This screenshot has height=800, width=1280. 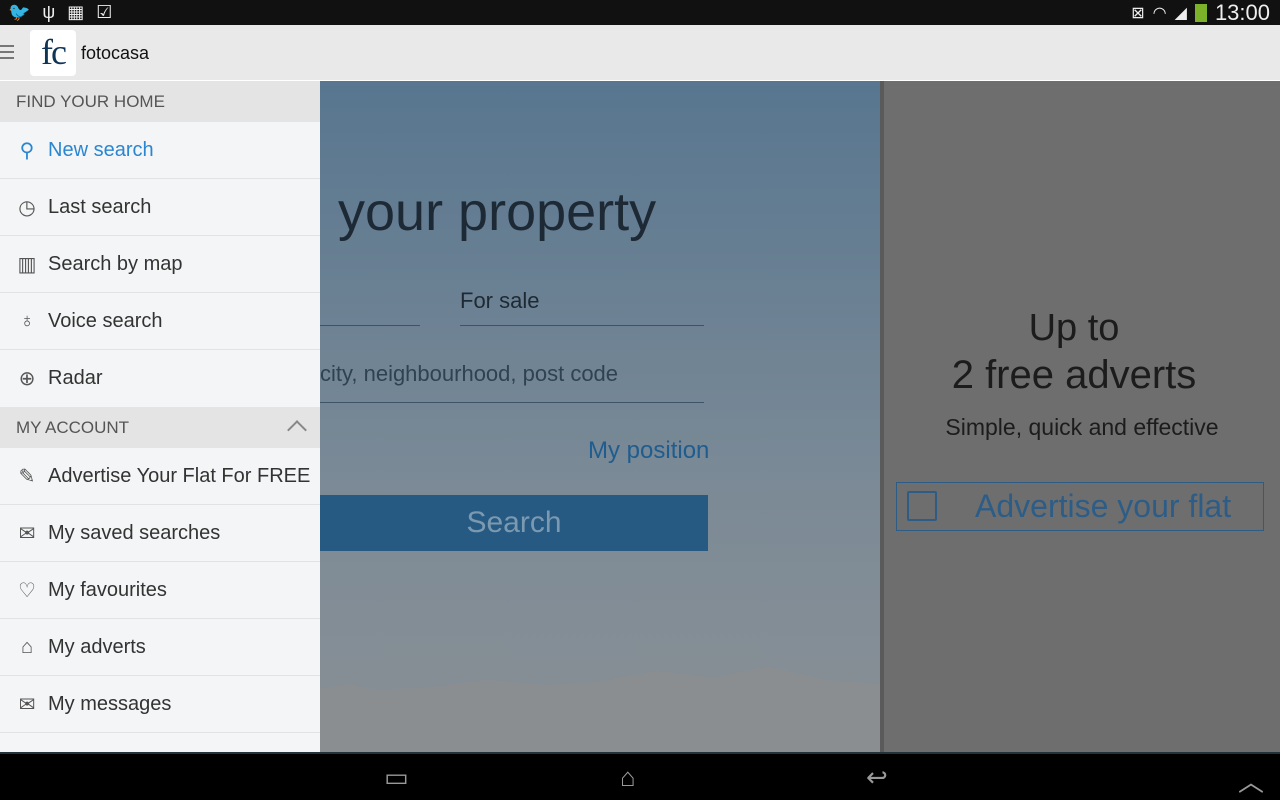 What do you see at coordinates (877, 777) in the screenshot?
I see `back-icon: ↩` at bounding box center [877, 777].